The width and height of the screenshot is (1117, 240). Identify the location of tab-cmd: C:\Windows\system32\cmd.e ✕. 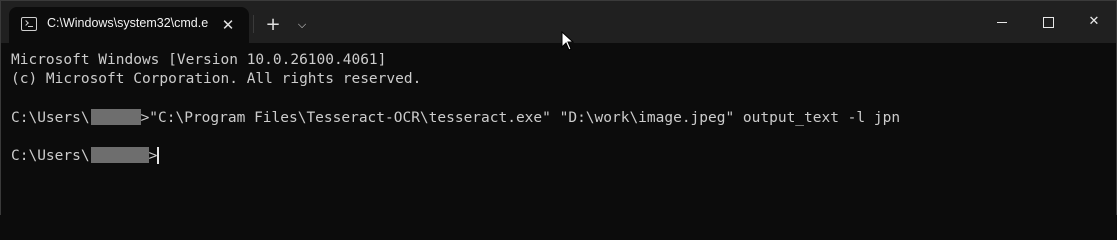
(129, 25).